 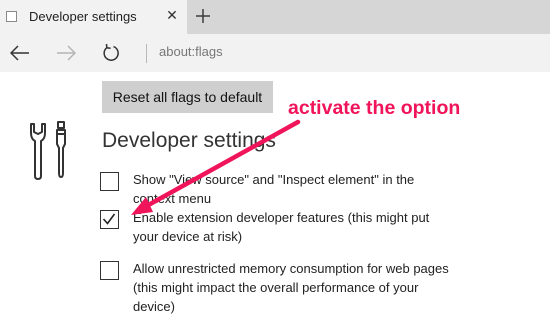 I want to click on tab-title: Developer settings, so click(x=83, y=16).